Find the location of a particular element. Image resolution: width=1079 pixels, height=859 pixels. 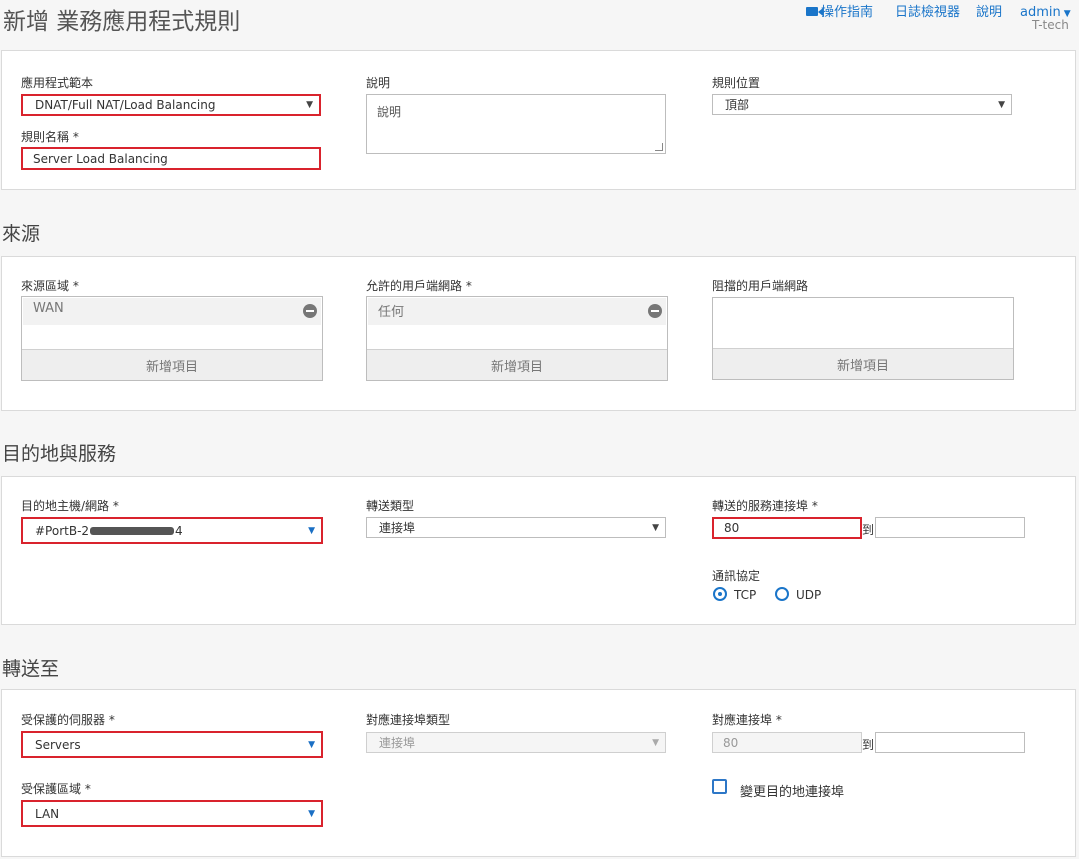

tcp-label: TCP is located at coordinates (745, 595).